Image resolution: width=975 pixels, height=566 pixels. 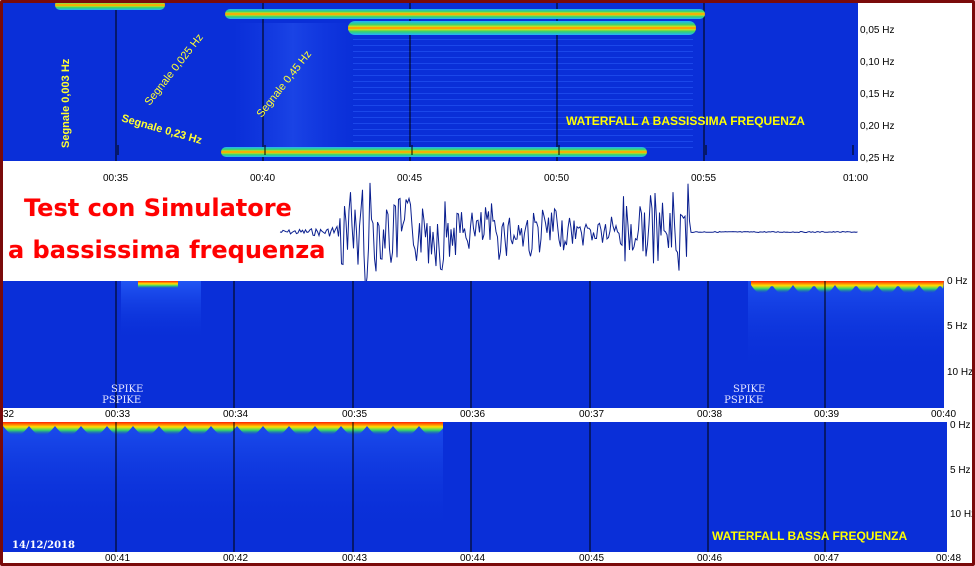 What do you see at coordinates (949, 558) in the screenshot?
I see `bot-time-tick: 00:48` at bounding box center [949, 558].